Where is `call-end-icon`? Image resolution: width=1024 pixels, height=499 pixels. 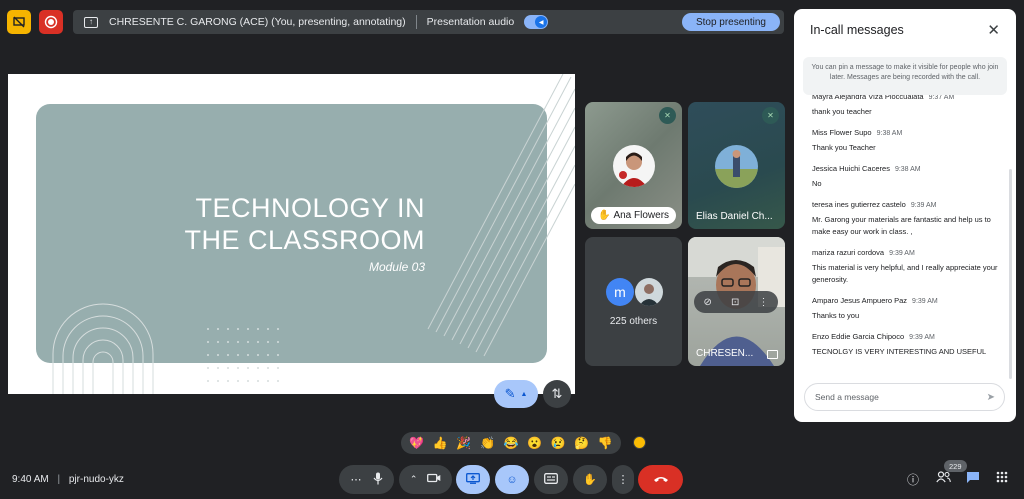
call-end-icon is located at coordinates (661, 480).